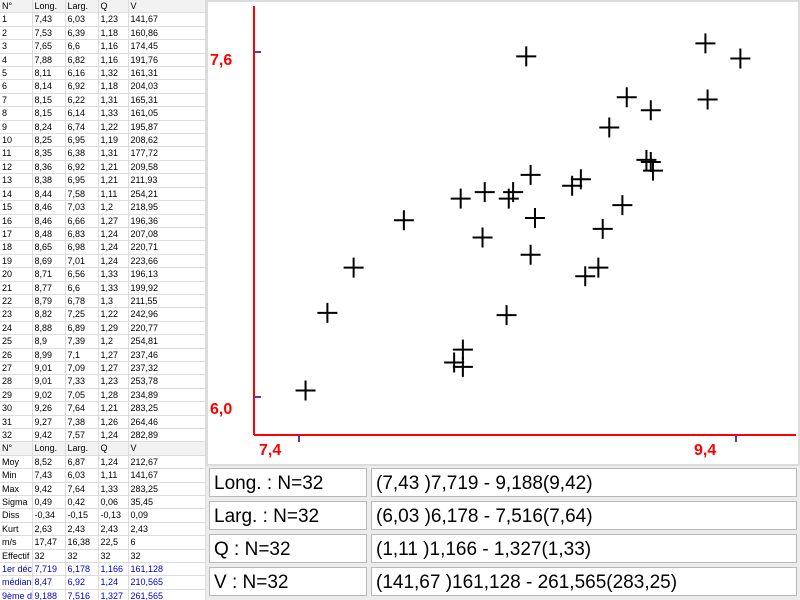  I want to click on grid-cell: 30, so click(16, 408).